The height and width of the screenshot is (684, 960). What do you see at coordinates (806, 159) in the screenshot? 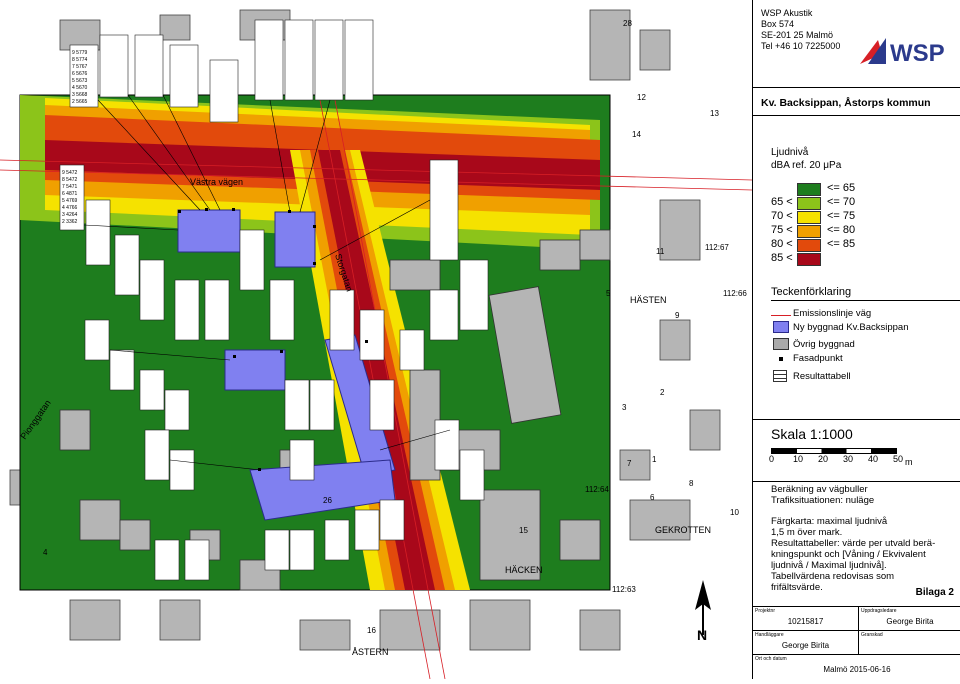
I see `legend-title: Ljudnivå dBA ref. 20 μPa` at bounding box center [806, 159].